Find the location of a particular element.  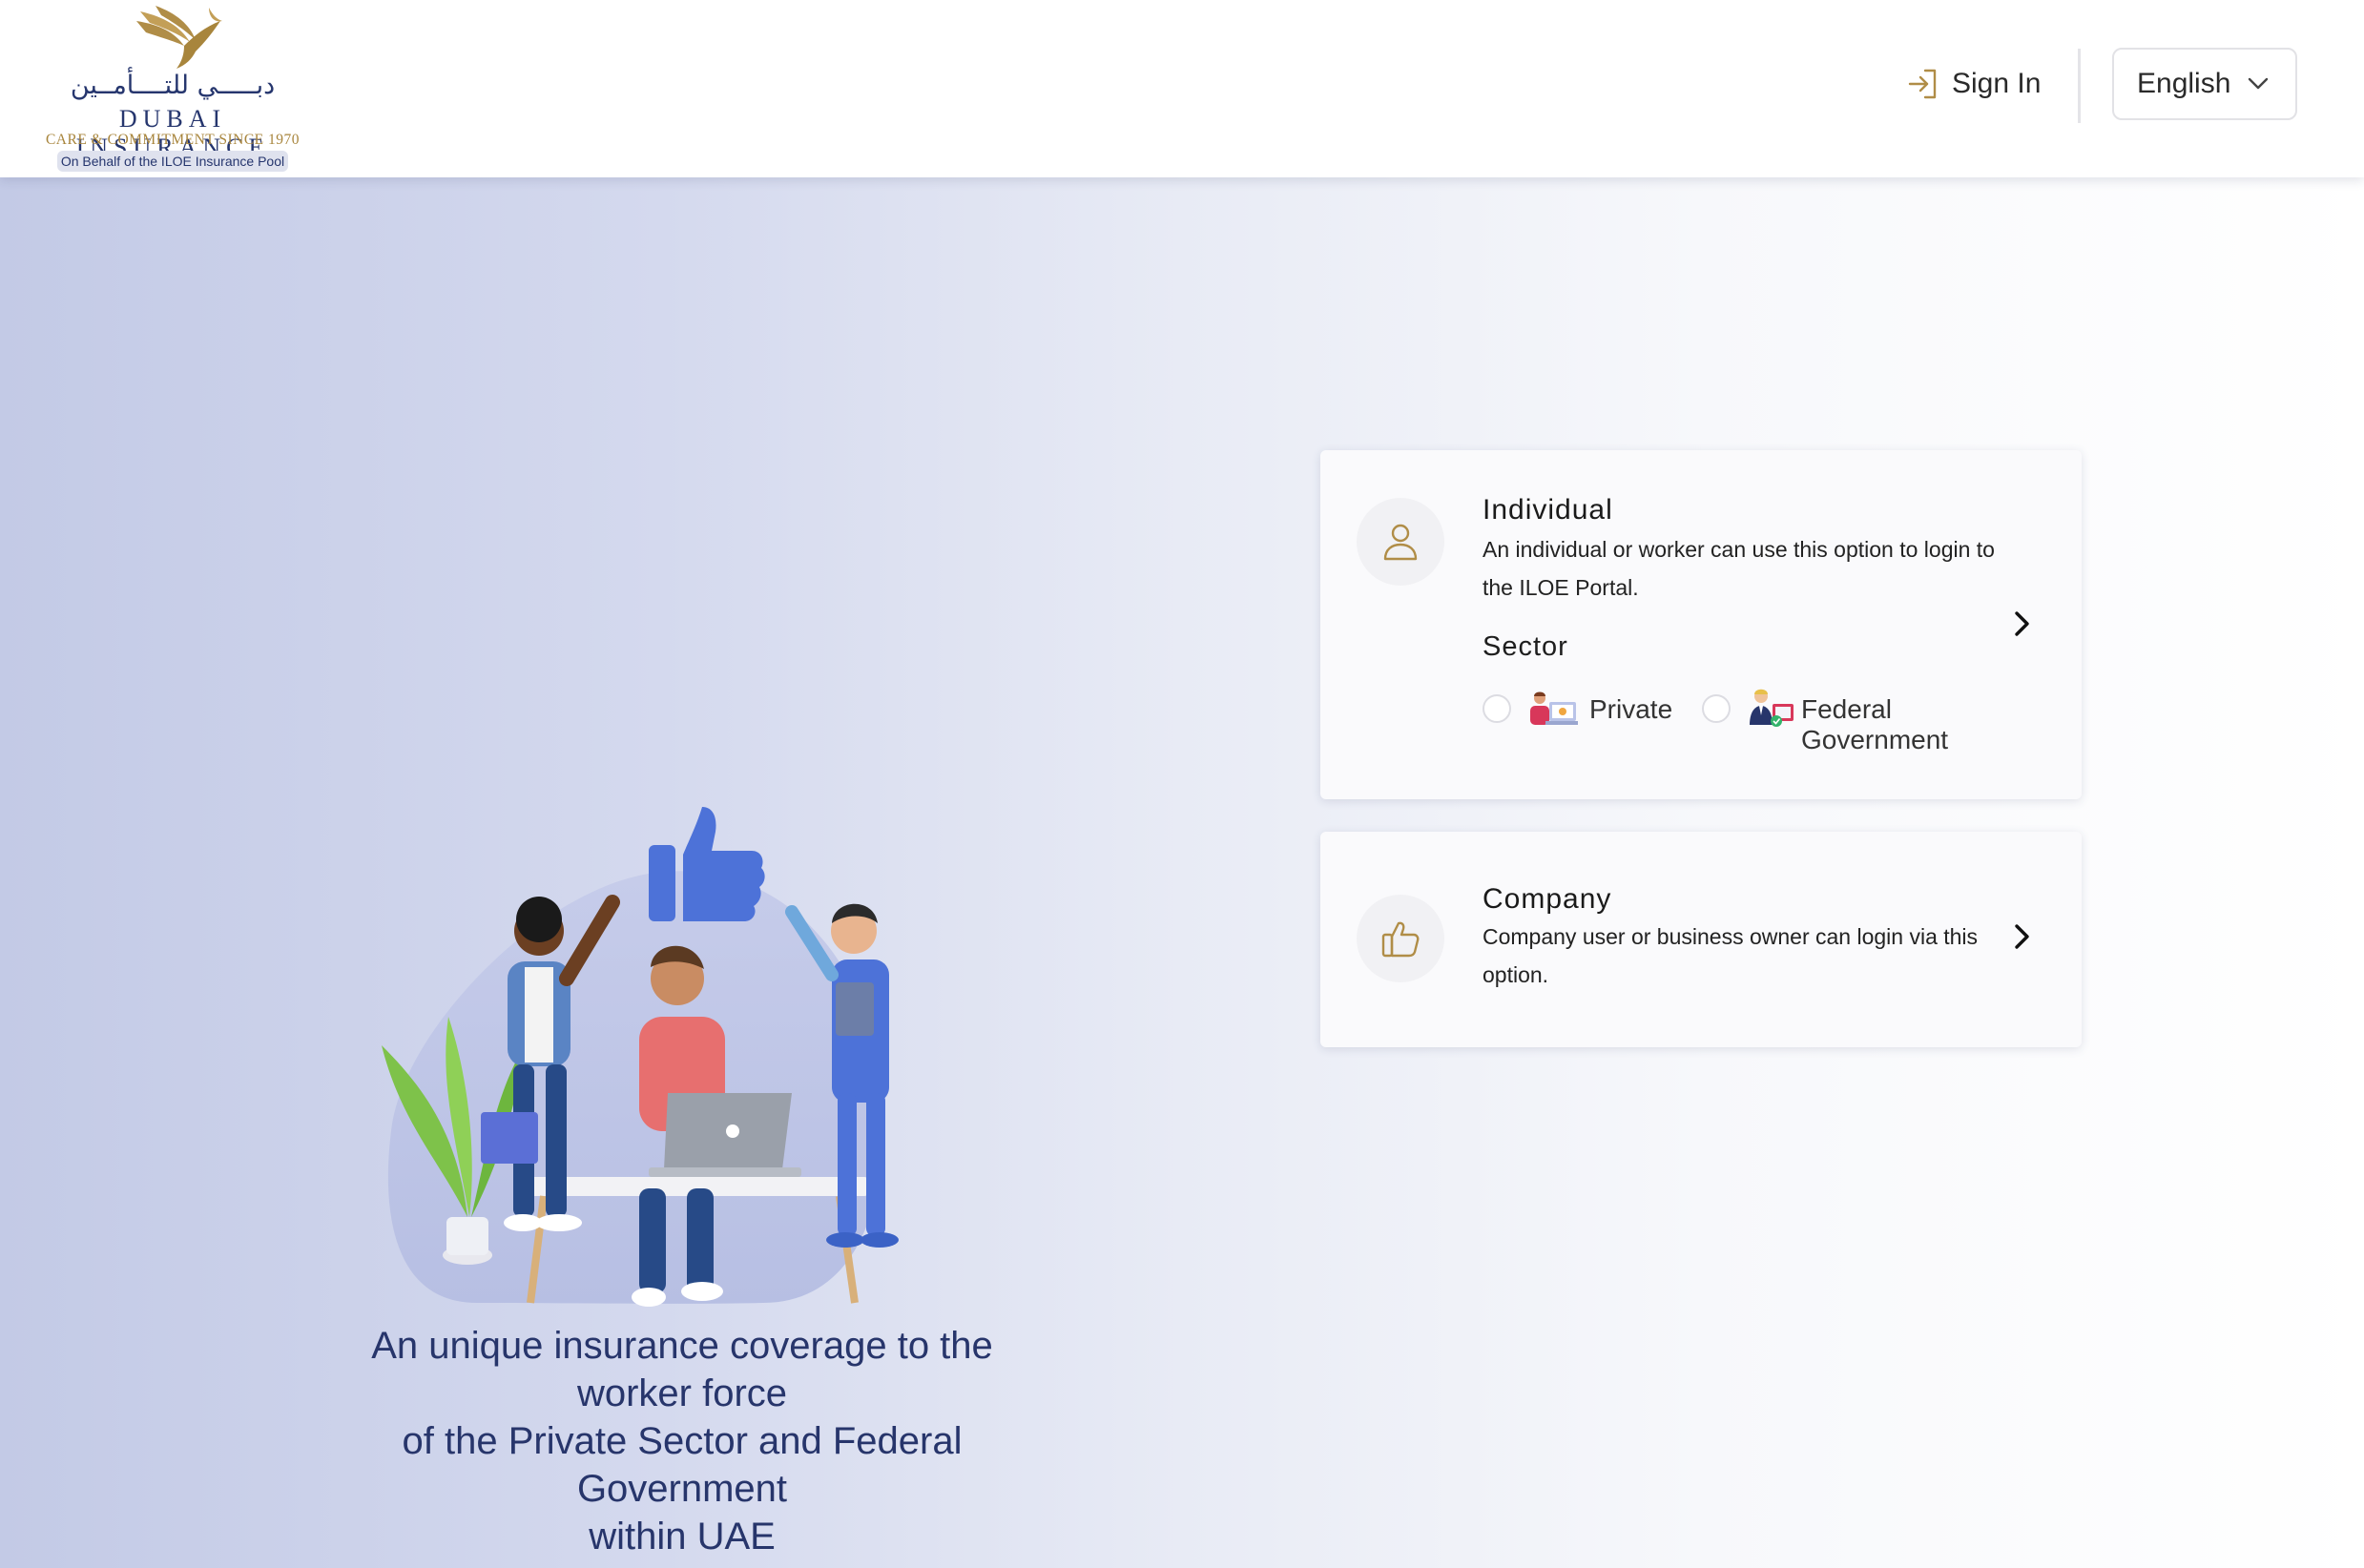

private-sector-icon is located at coordinates (1554, 708).